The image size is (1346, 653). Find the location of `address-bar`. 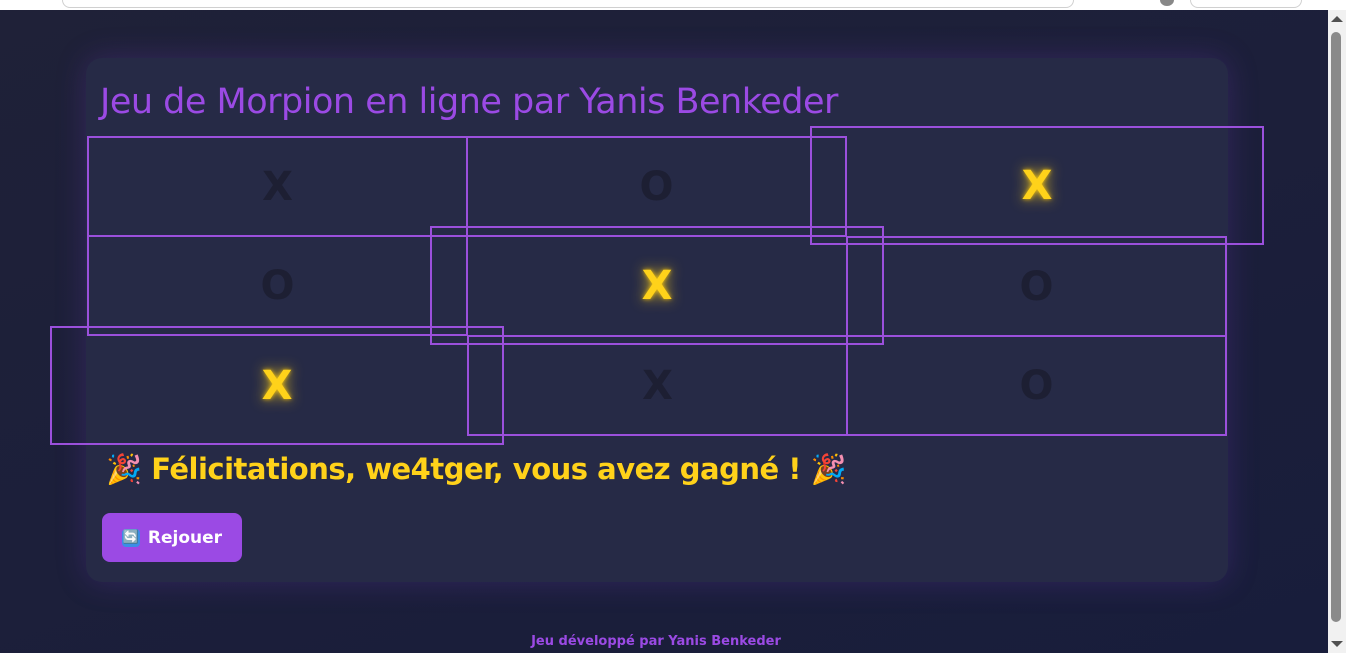

address-bar is located at coordinates (568, 4).